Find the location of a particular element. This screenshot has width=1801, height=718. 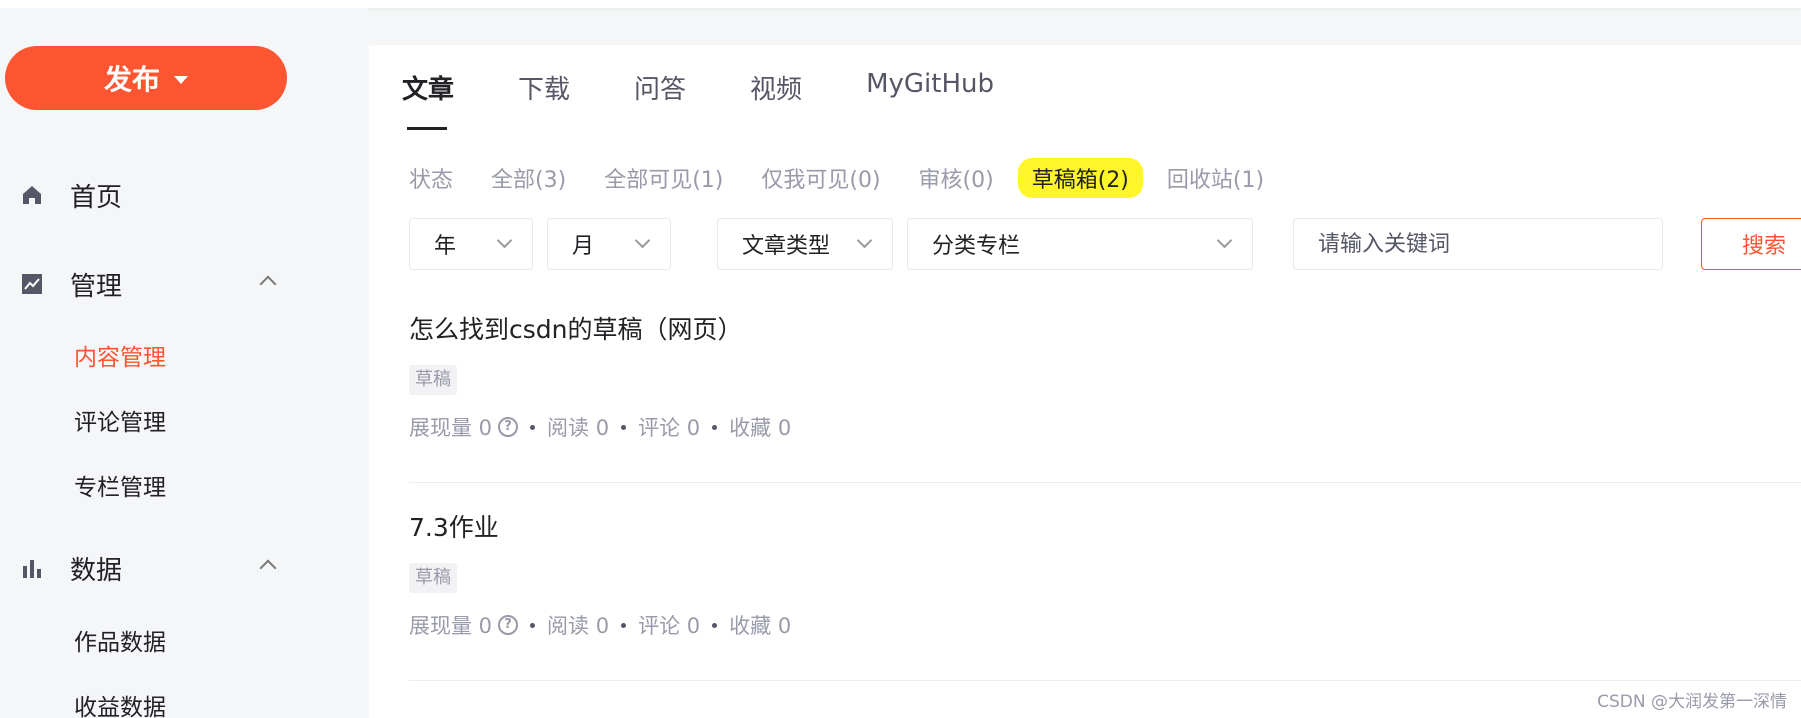

sidebar-item-home: 首页 is located at coordinates (184, 195).